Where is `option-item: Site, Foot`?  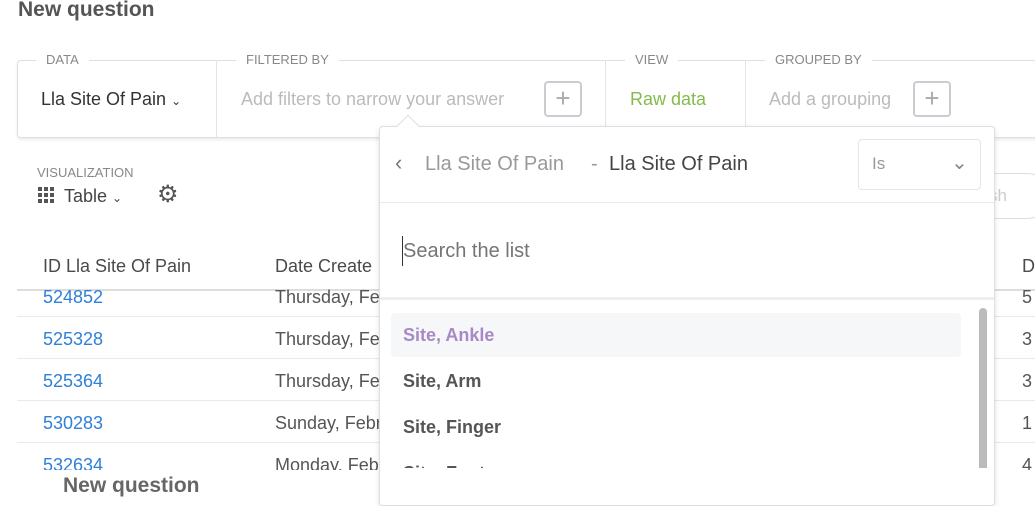 option-item: Site, Foot is located at coordinates (676, 459).